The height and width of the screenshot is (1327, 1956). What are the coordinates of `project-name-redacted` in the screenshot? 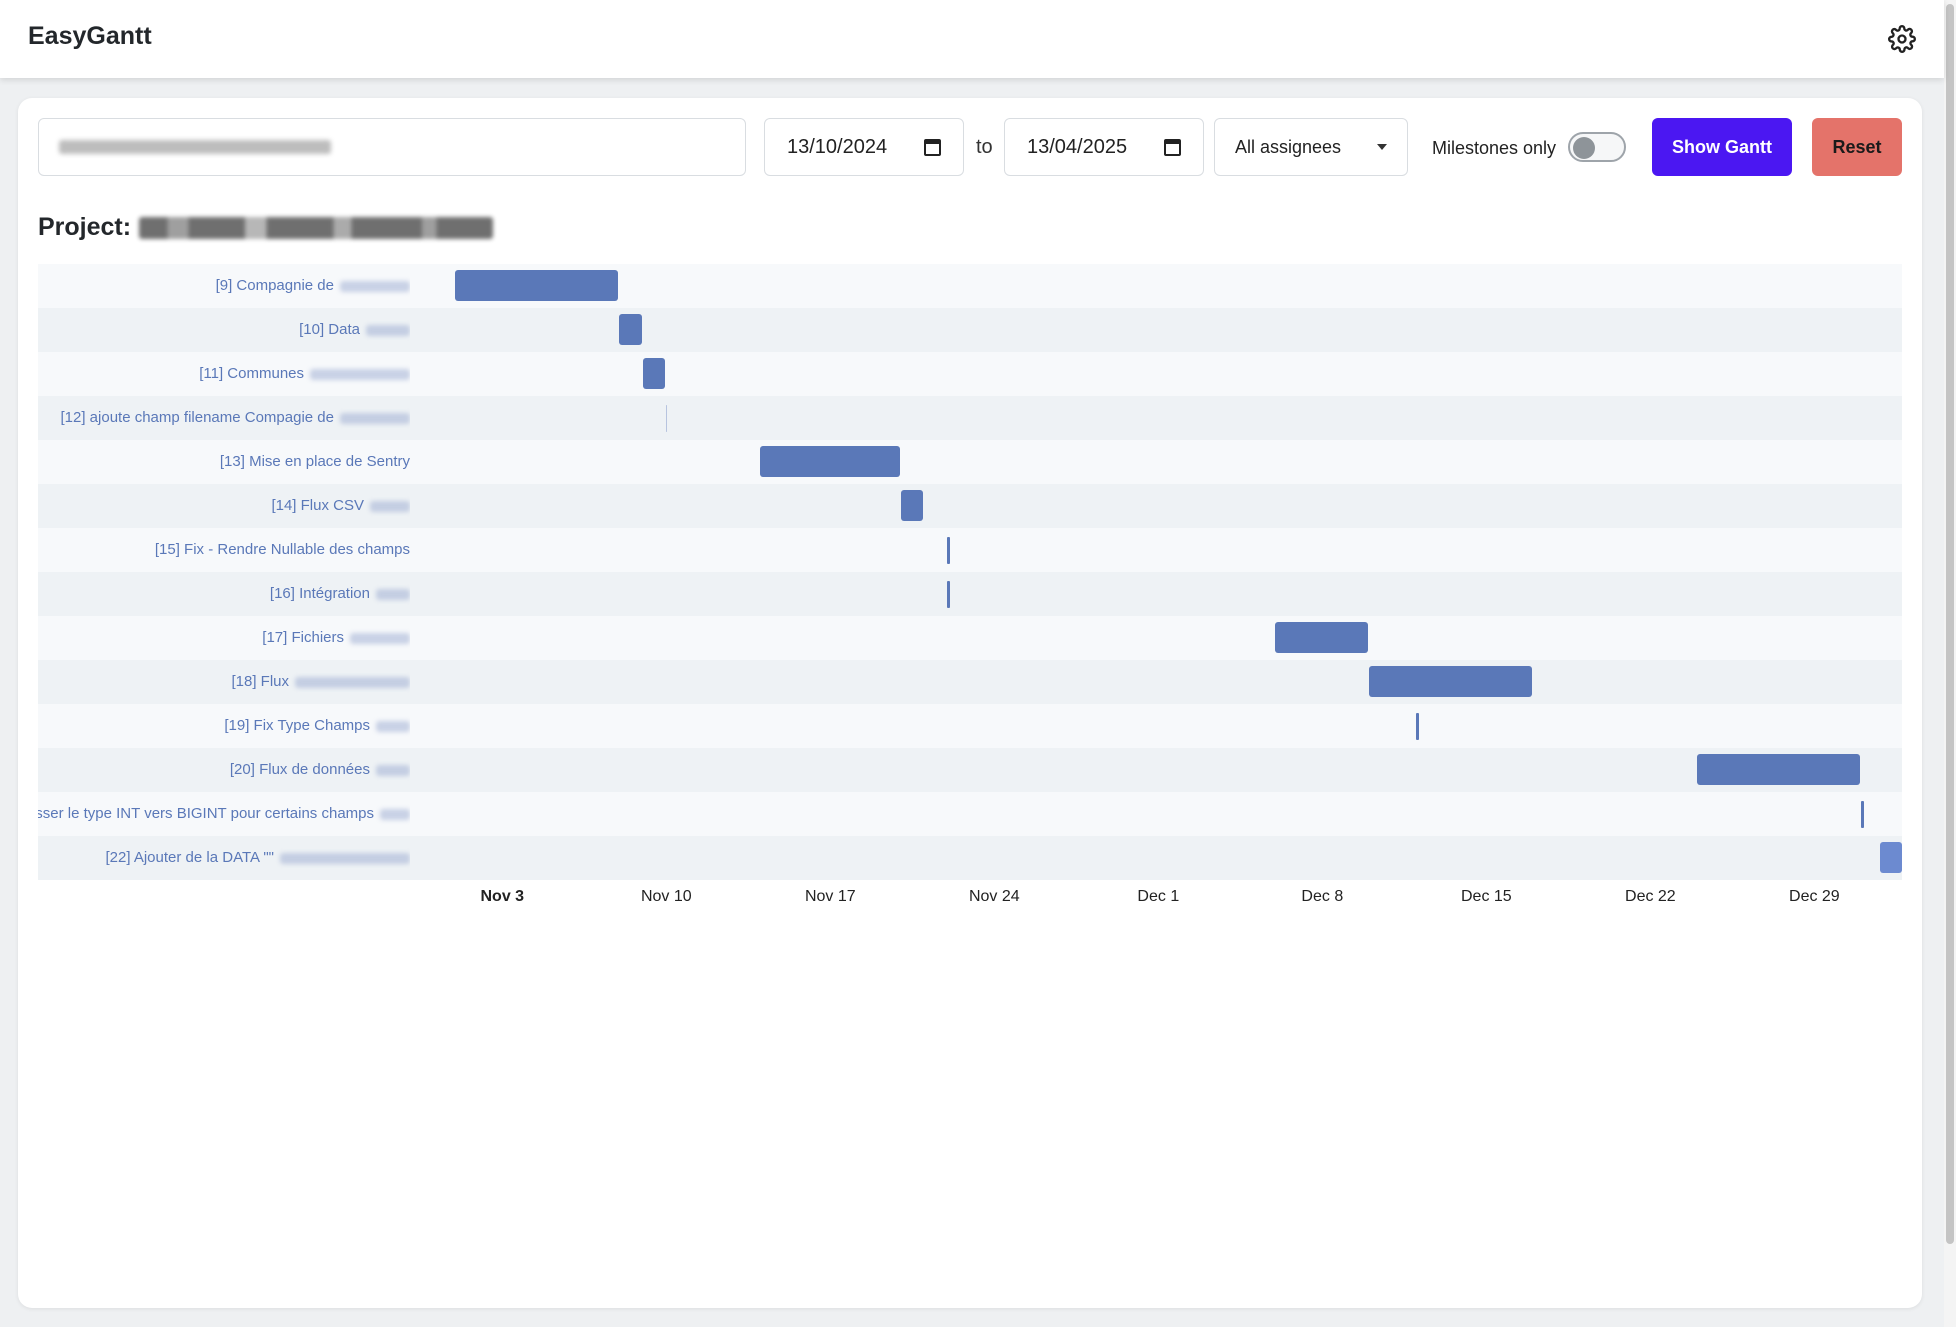 It's located at (316, 227).